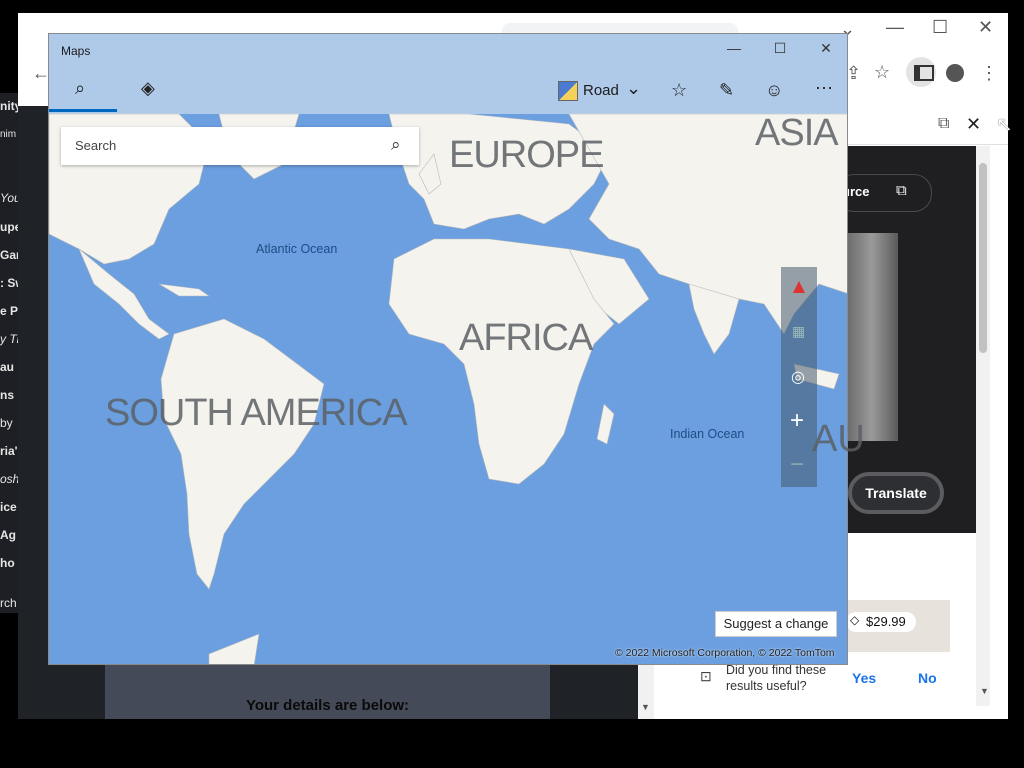 The image size is (1024, 768). What do you see at coordinates (148, 88) in the screenshot?
I see `directions-icon: ◈` at bounding box center [148, 88].